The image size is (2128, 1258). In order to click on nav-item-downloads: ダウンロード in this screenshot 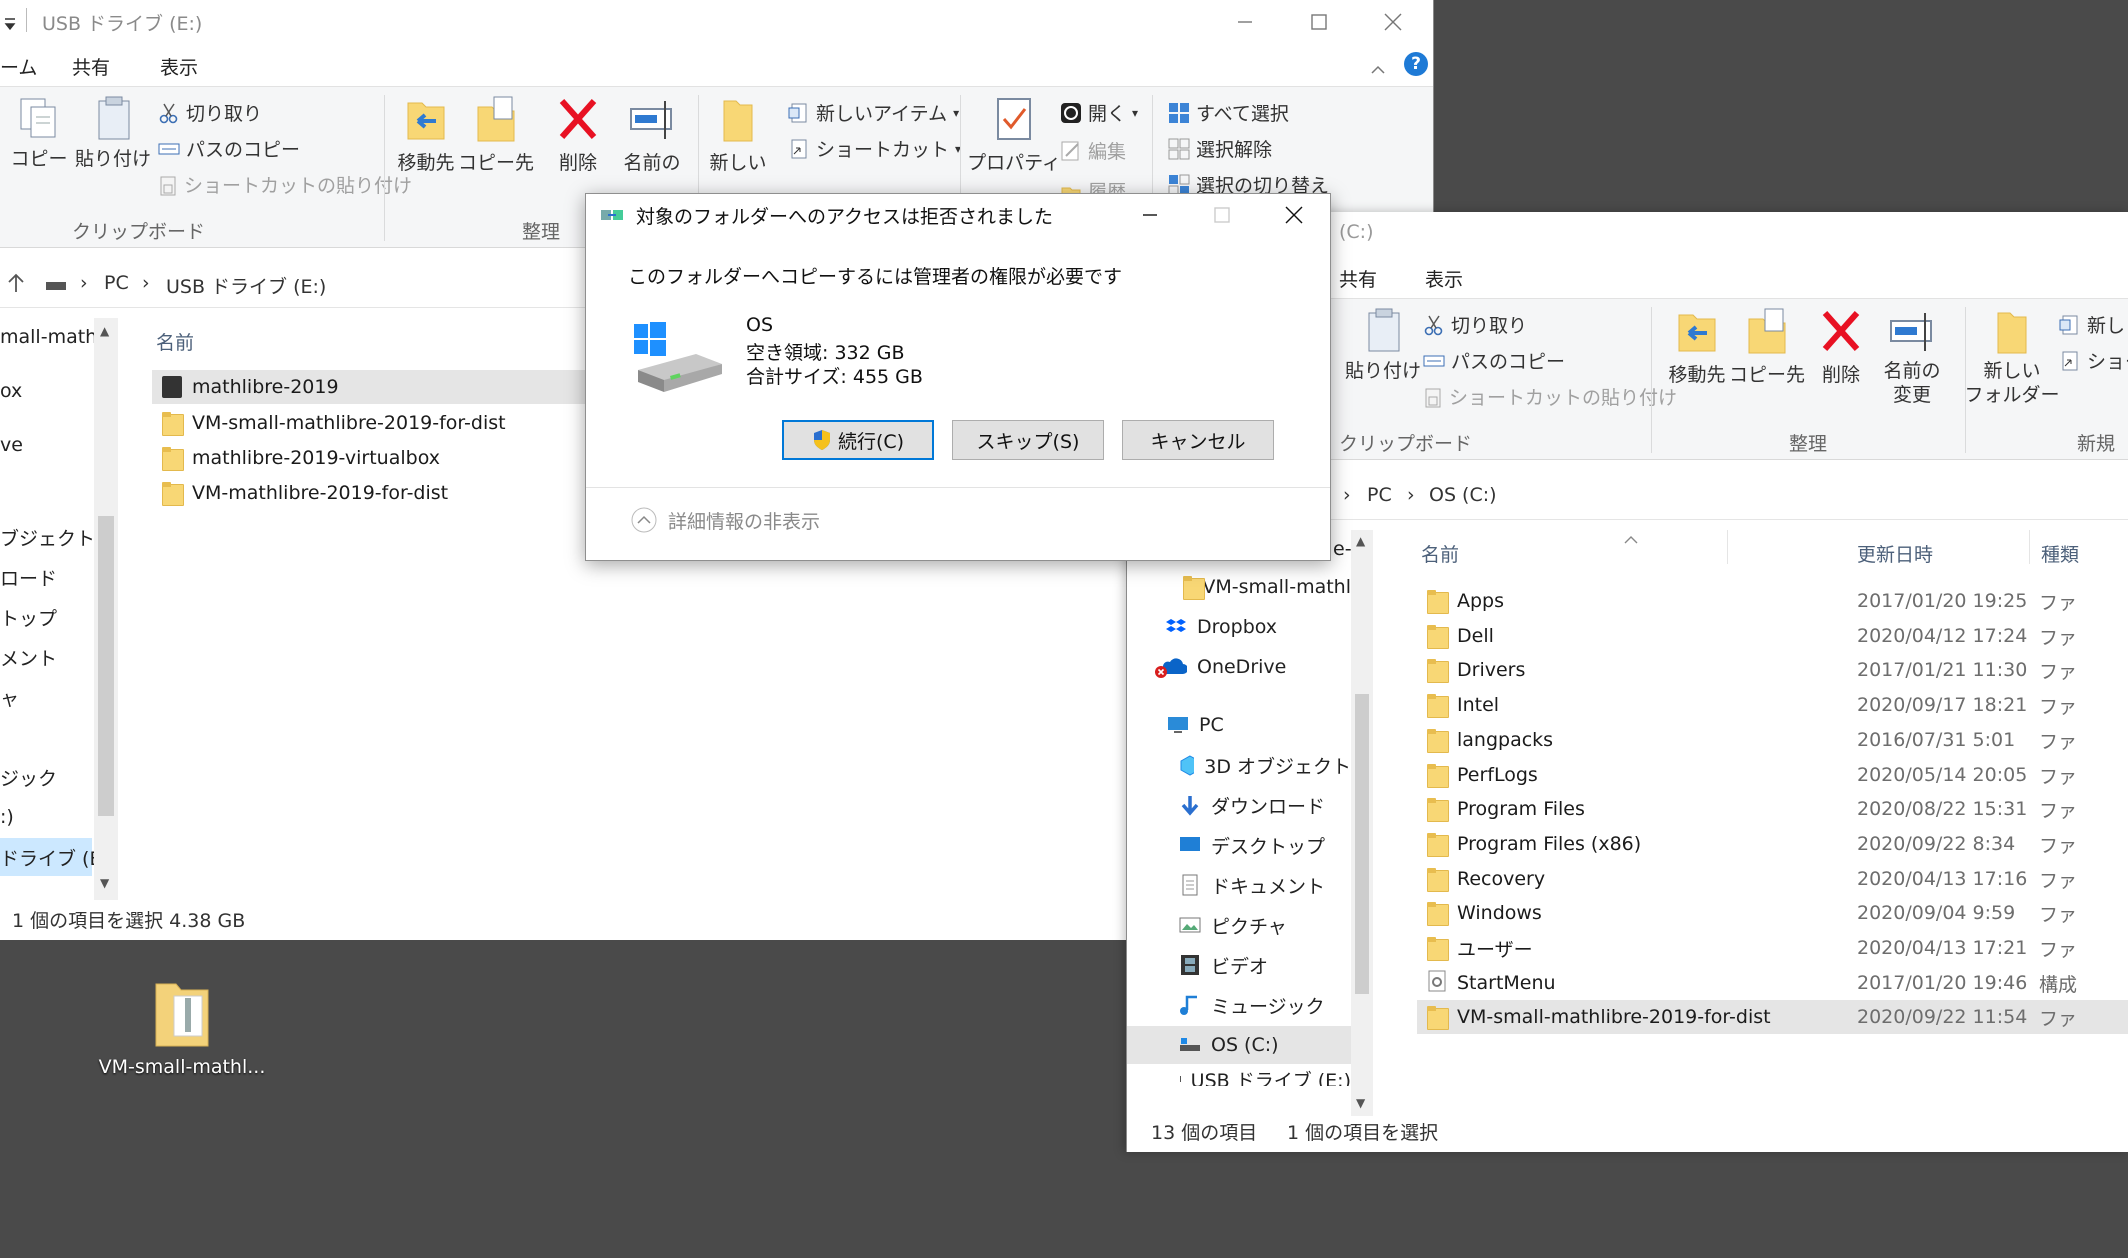, I will do `click(1239, 805)`.